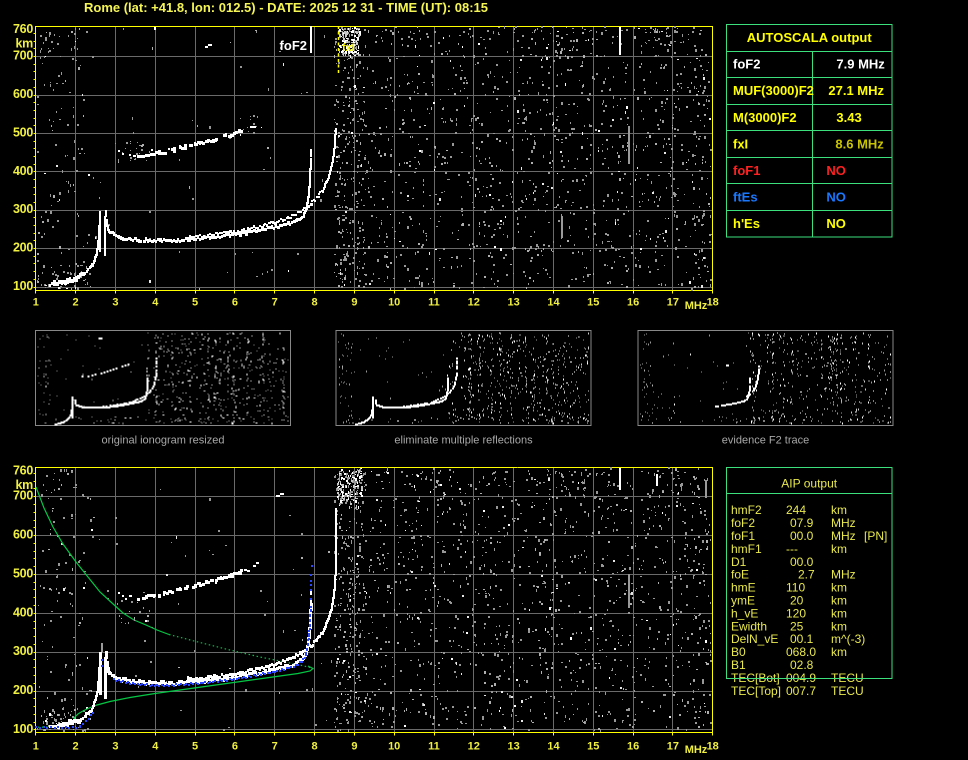 The width and height of the screenshot is (968, 760). I want to click on svg-text: 6, so click(235, 747).